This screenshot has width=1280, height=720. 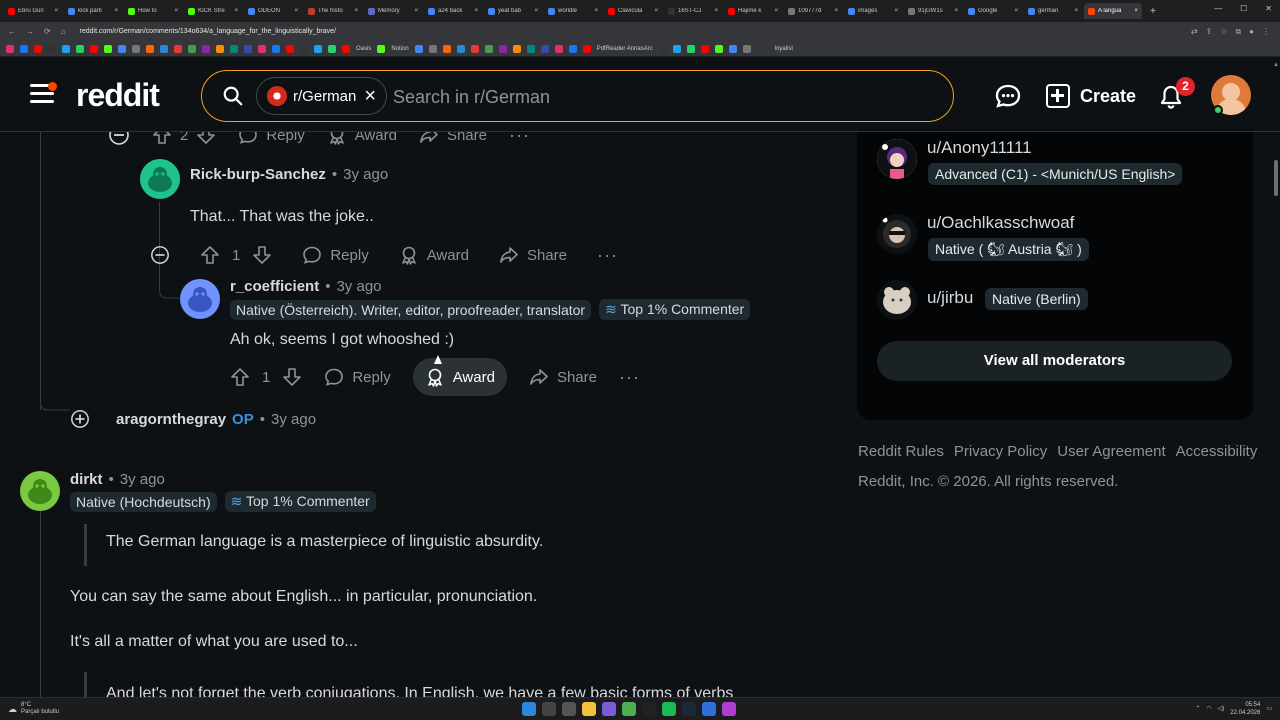 What do you see at coordinates (47, 31) in the screenshot?
I see `reload-icon: ⟳` at bounding box center [47, 31].